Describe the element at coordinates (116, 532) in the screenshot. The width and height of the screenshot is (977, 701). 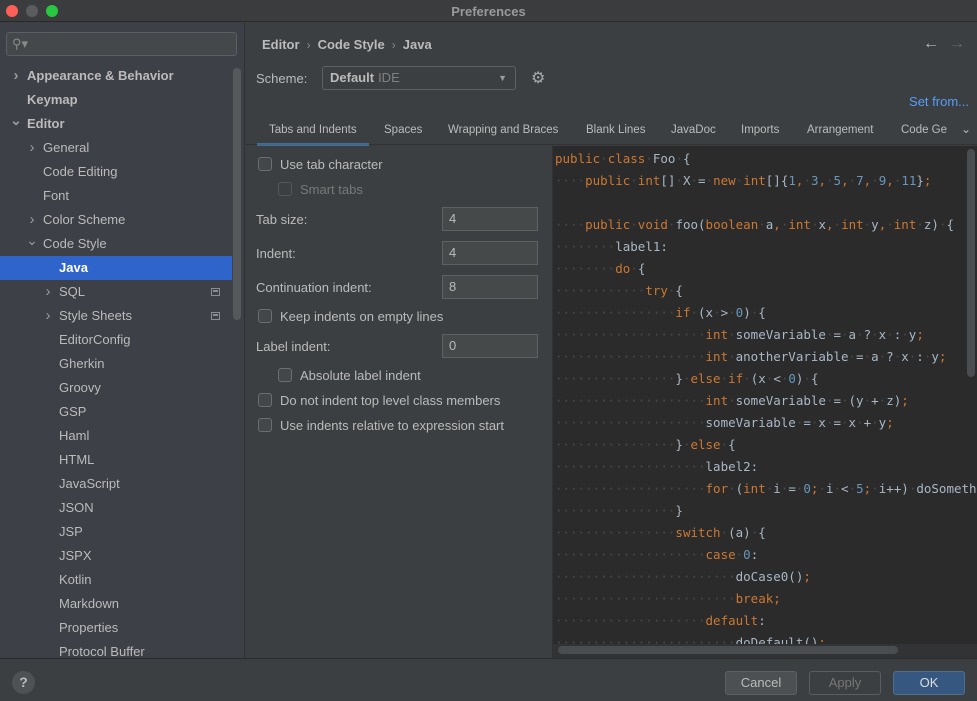
I see `sidebar-item-jsp: JSP` at that location.